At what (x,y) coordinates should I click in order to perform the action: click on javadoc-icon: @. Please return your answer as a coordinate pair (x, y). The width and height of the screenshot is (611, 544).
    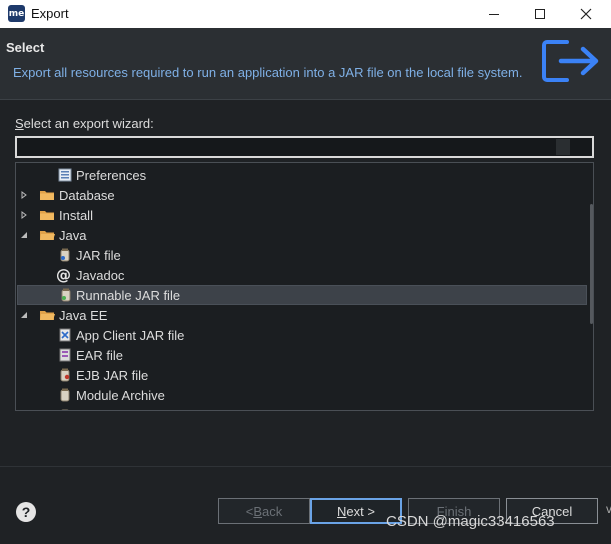
    Looking at the image, I should click on (63, 275).